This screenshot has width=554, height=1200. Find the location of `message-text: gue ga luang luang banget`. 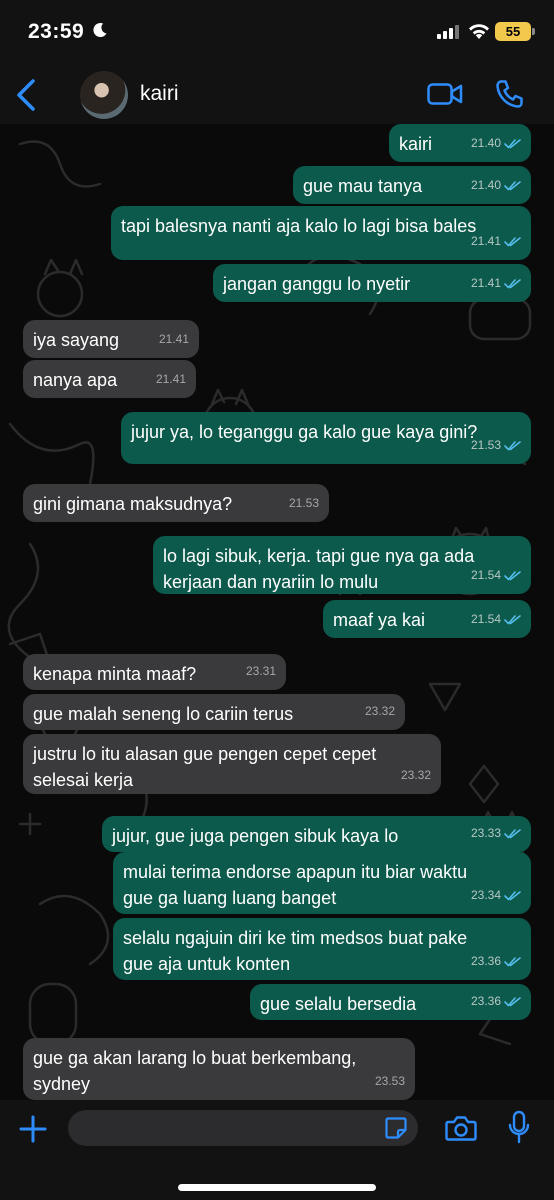

message-text: gue ga luang luang banget is located at coordinates (230, 898).